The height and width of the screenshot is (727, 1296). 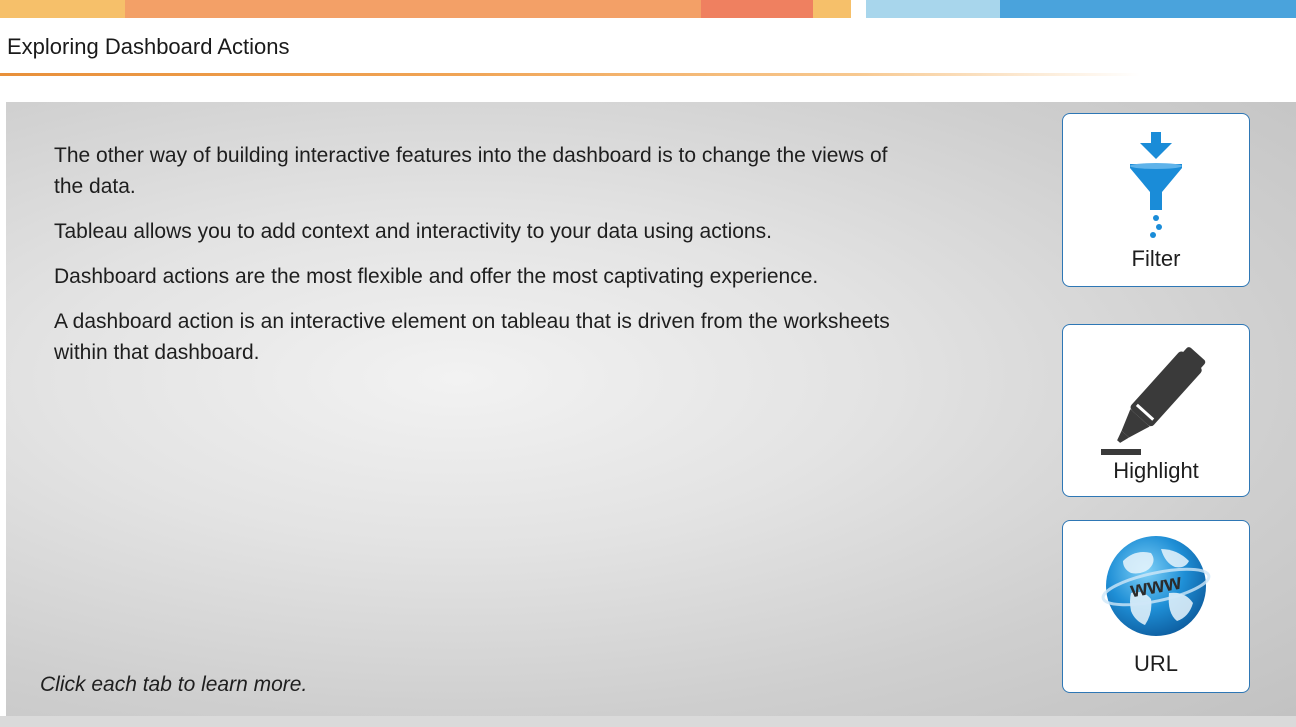 I want to click on tab-highlight: Highlight, so click(x=1156, y=410).